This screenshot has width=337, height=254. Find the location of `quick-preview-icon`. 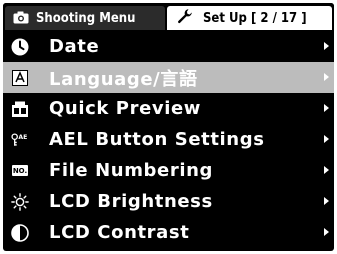

quick-preview-icon is located at coordinates (20, 109).